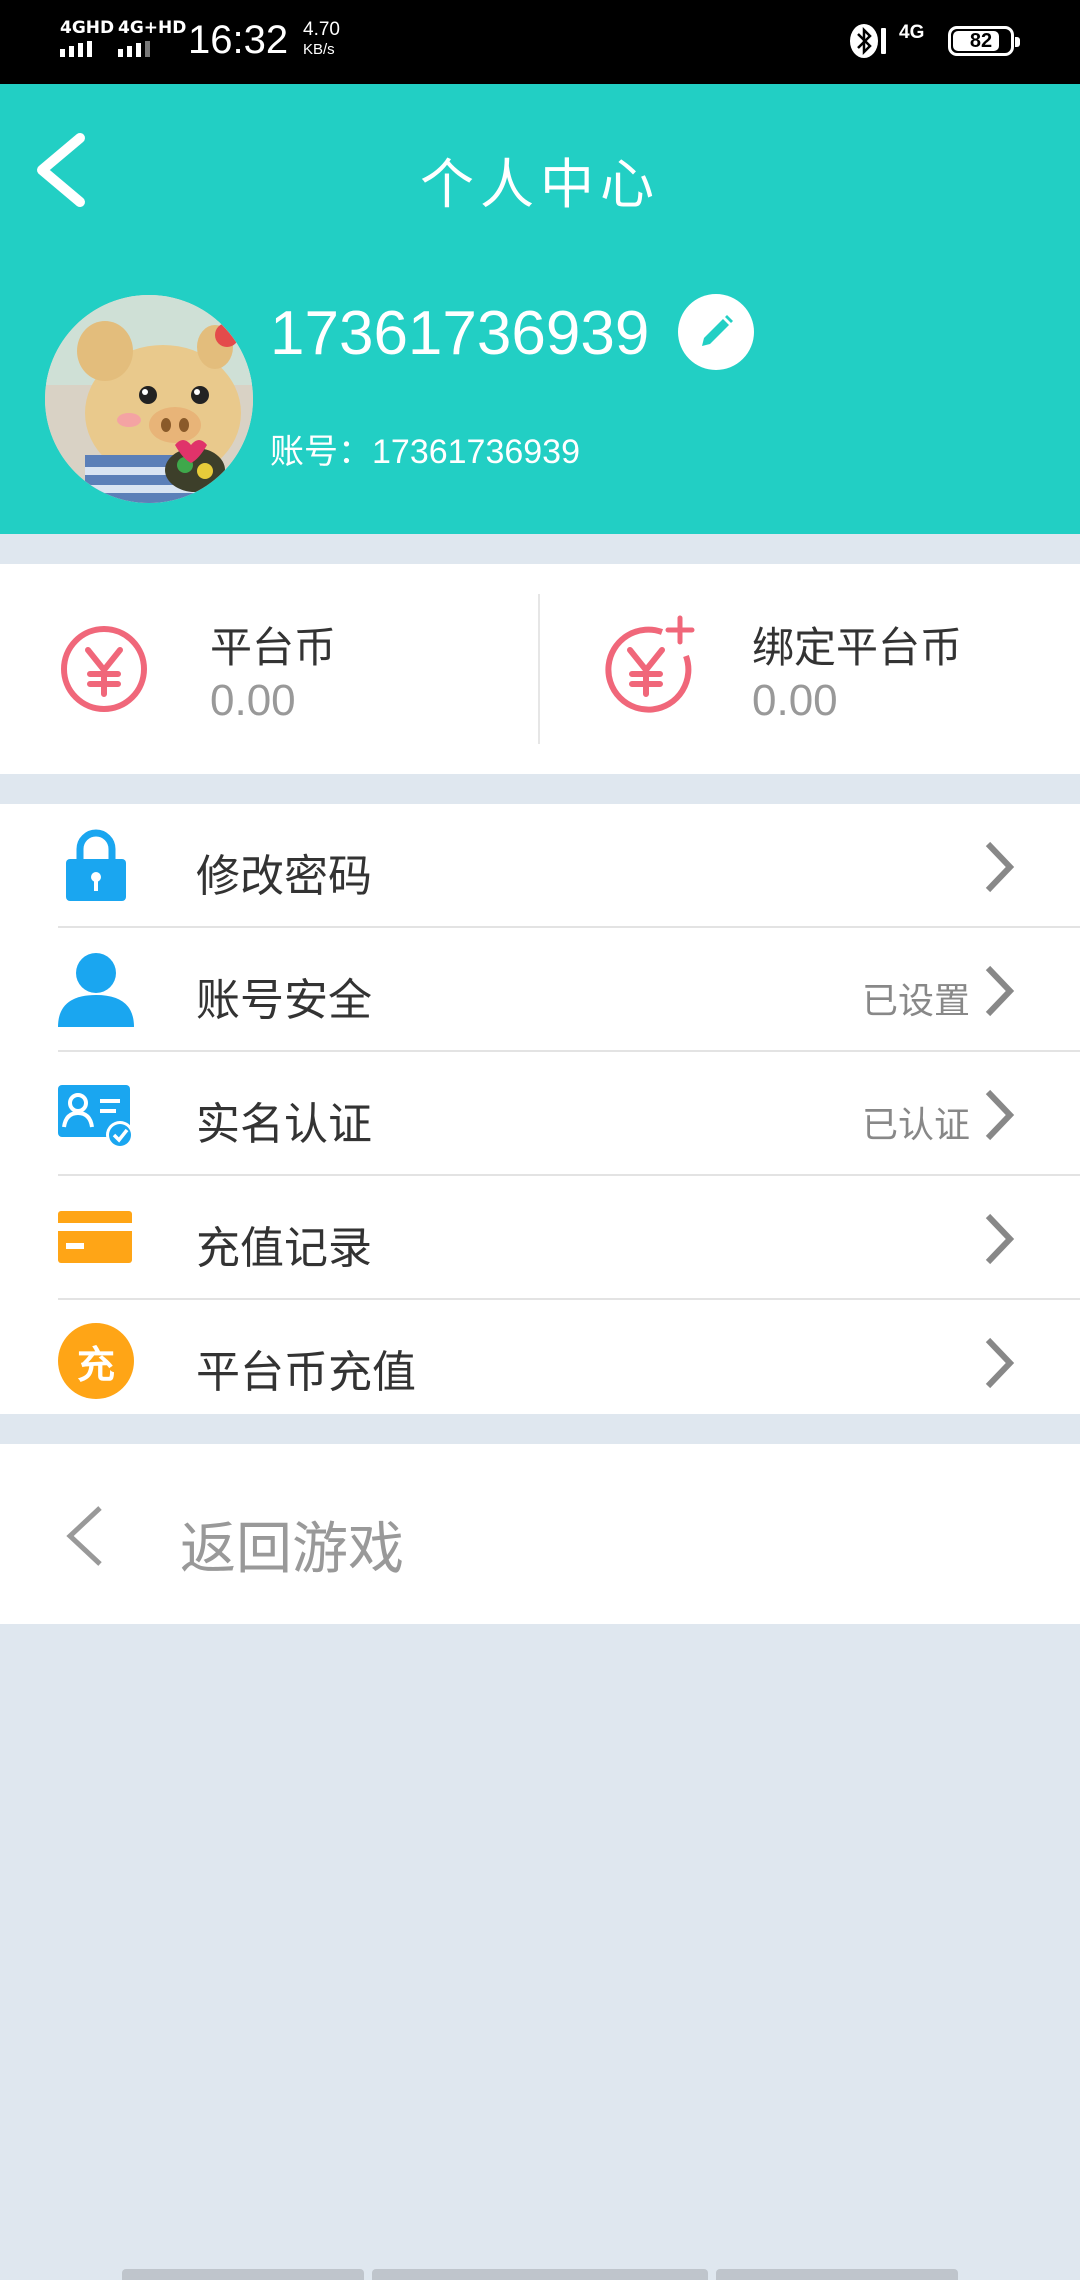 Image resolution: width=1080 pixels, height=2280 pixels. I want to click on battery-level: 82, so click(981, 40).